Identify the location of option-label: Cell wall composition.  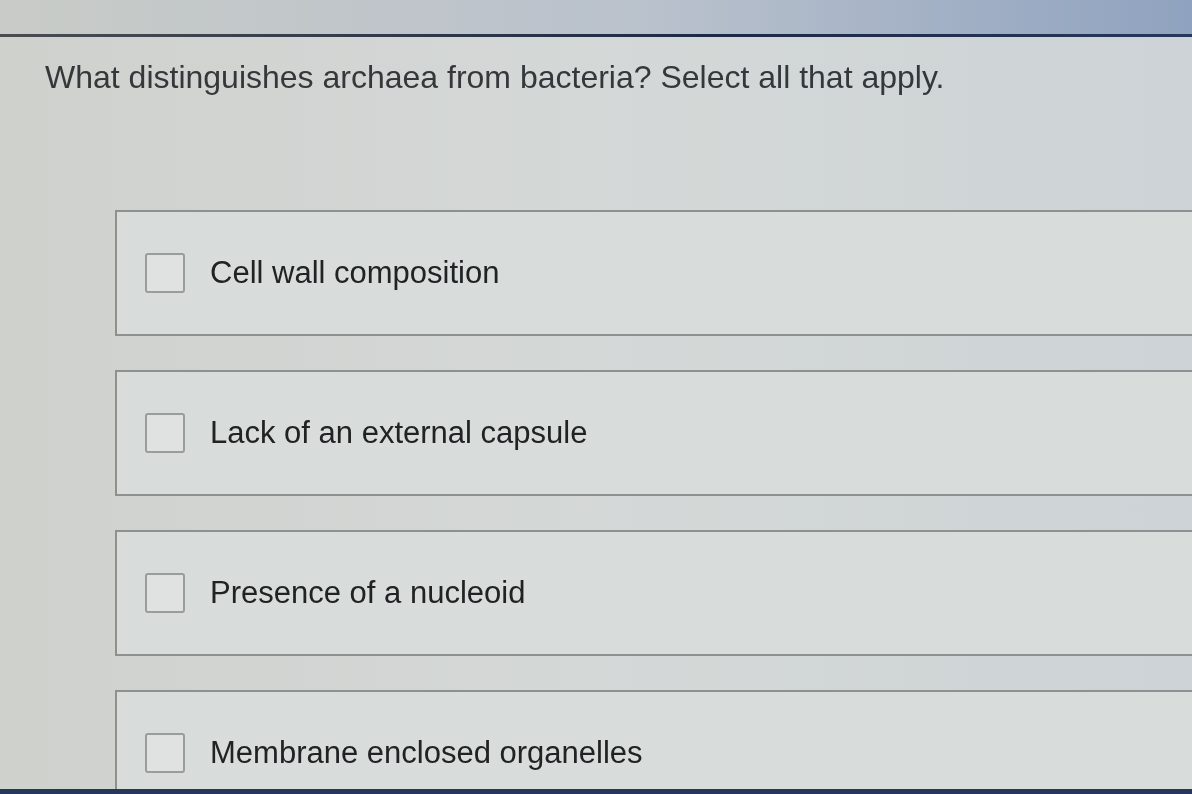
(355, 273).